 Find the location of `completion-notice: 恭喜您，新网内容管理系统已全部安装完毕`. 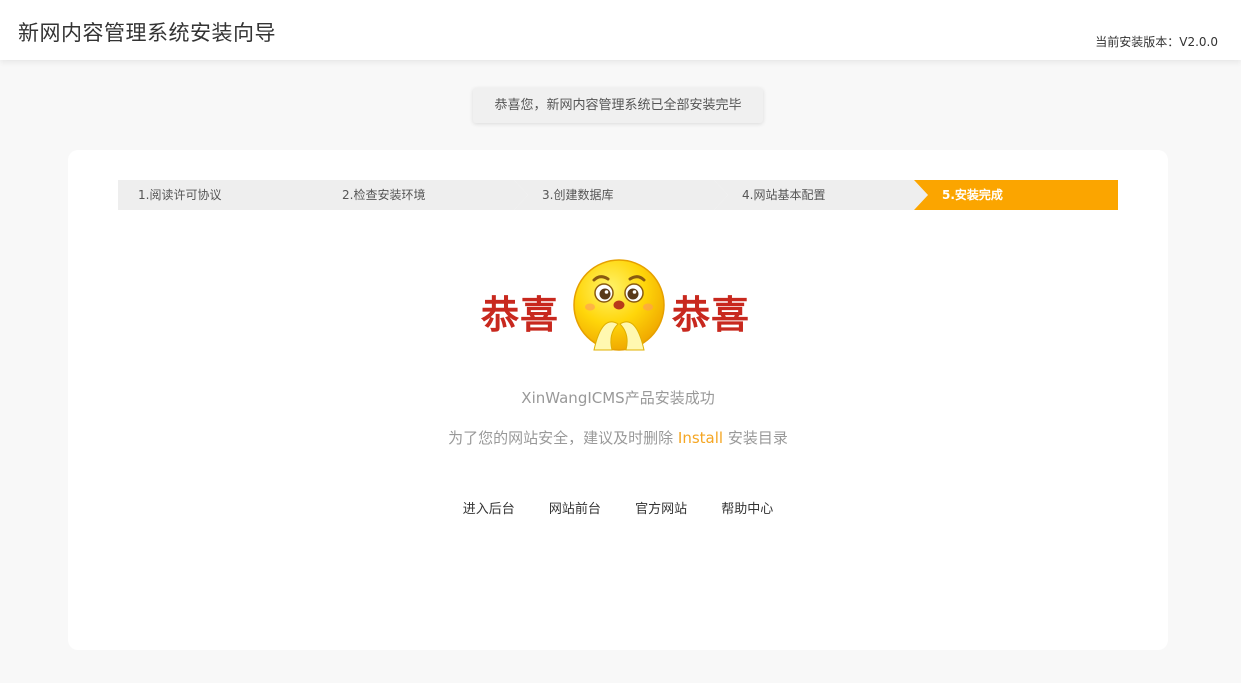

completion-notice: 恭喜您，新网内容管理系统已全部安装完毕 is located at coordinates (618, 105).